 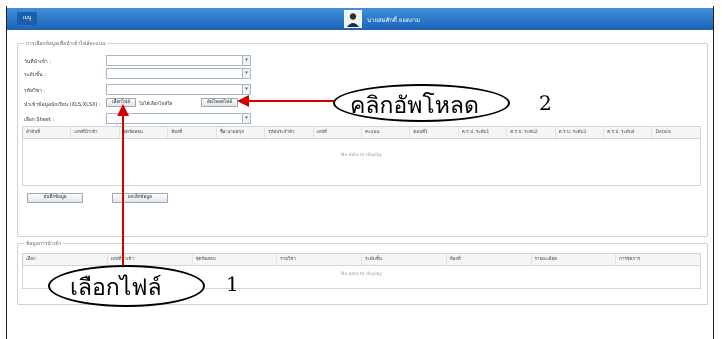 I want to click on sheet-label: เลือก Sheet :, so click(x=39, y=120).